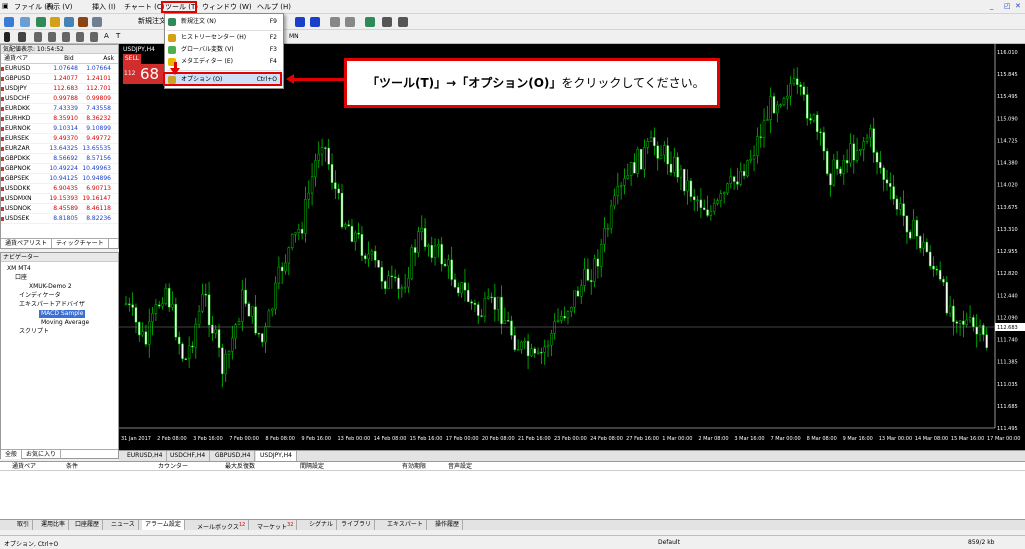 This screenshot has height=549, width=1025. Describe the element at coordinates (414, 466) in the screenshot. I see `col-expiry: 有効期限` at that location.